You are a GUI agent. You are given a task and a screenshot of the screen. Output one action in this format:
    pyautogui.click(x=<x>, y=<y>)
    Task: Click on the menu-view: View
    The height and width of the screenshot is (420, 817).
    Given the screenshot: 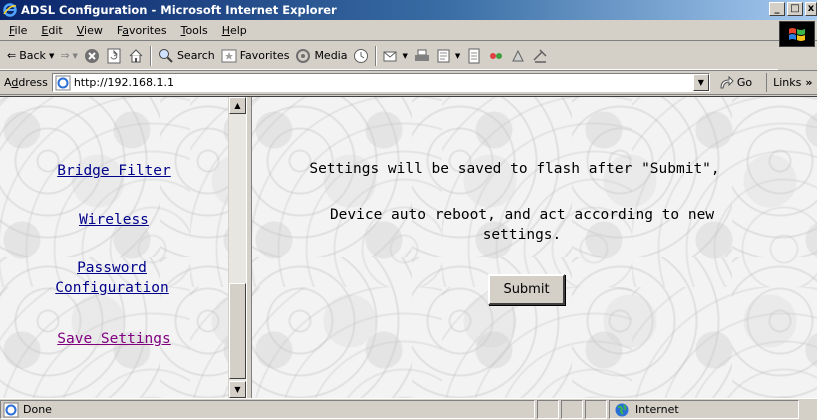 What is the action you would take?
    pyautogui.click(x=90, y=30)
    